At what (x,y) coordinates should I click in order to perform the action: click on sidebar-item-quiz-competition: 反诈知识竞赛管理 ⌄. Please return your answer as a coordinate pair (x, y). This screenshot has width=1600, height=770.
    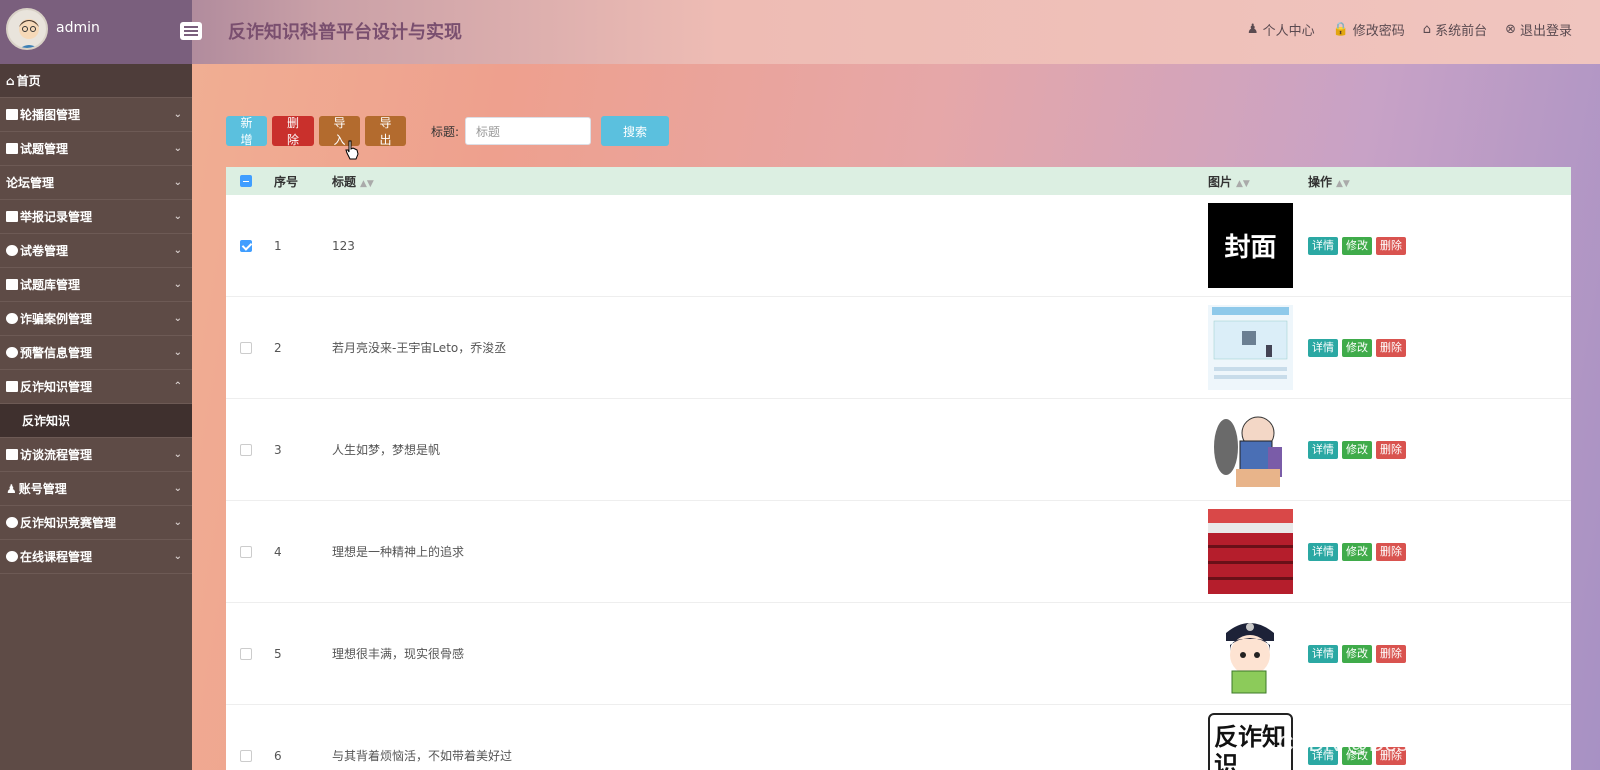
    Looking at the image, I should click on (96, 523).